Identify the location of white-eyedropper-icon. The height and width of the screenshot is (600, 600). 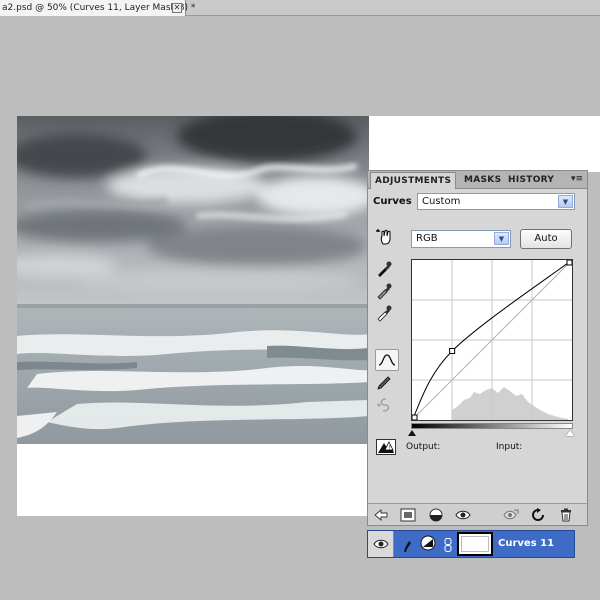
(384, 313).